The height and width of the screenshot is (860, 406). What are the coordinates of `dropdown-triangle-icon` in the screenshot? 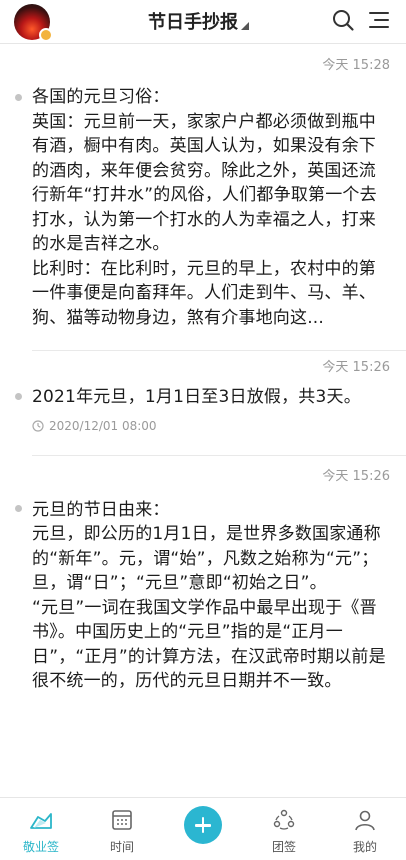 It's located at (245, 25).